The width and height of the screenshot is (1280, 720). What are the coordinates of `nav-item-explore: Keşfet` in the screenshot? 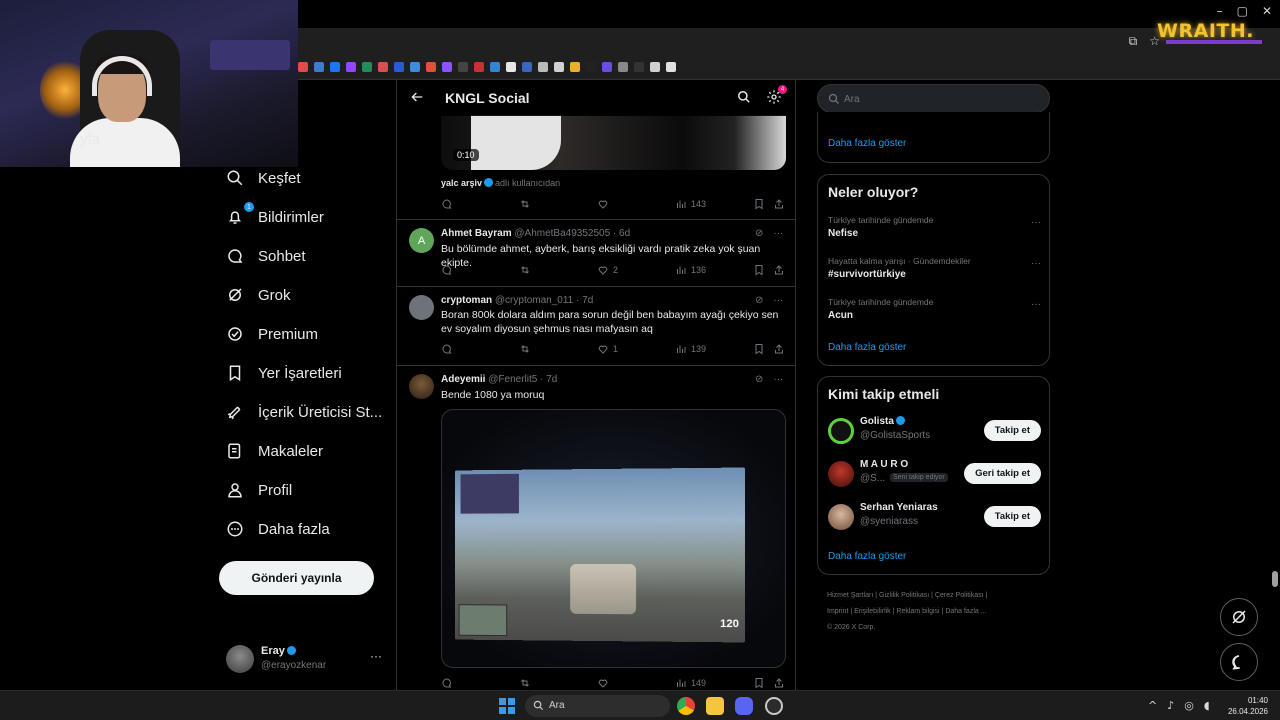 It's located at (263, 178).